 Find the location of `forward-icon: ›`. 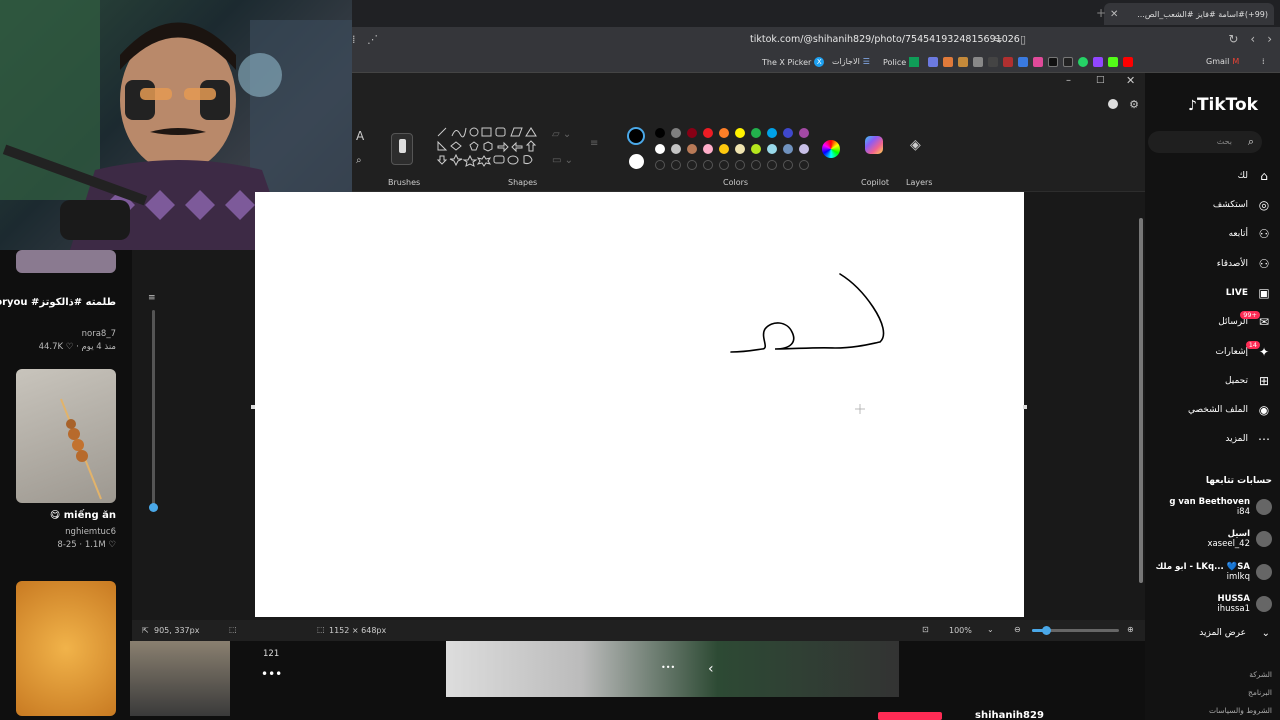

forward-icon: › is located at coordinates (1269, 39).